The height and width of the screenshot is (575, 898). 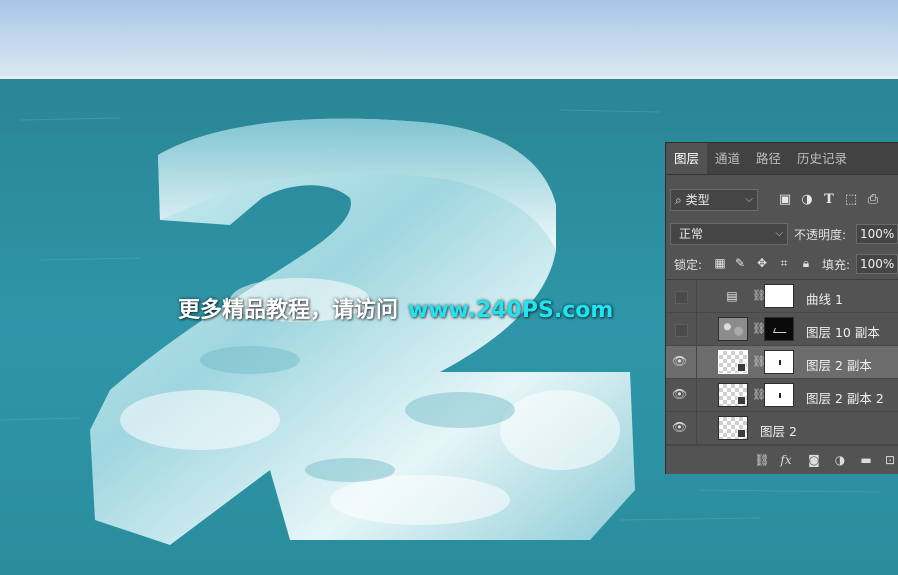 I want to click on opacity-input: 100%, so click(x=877, y=234).